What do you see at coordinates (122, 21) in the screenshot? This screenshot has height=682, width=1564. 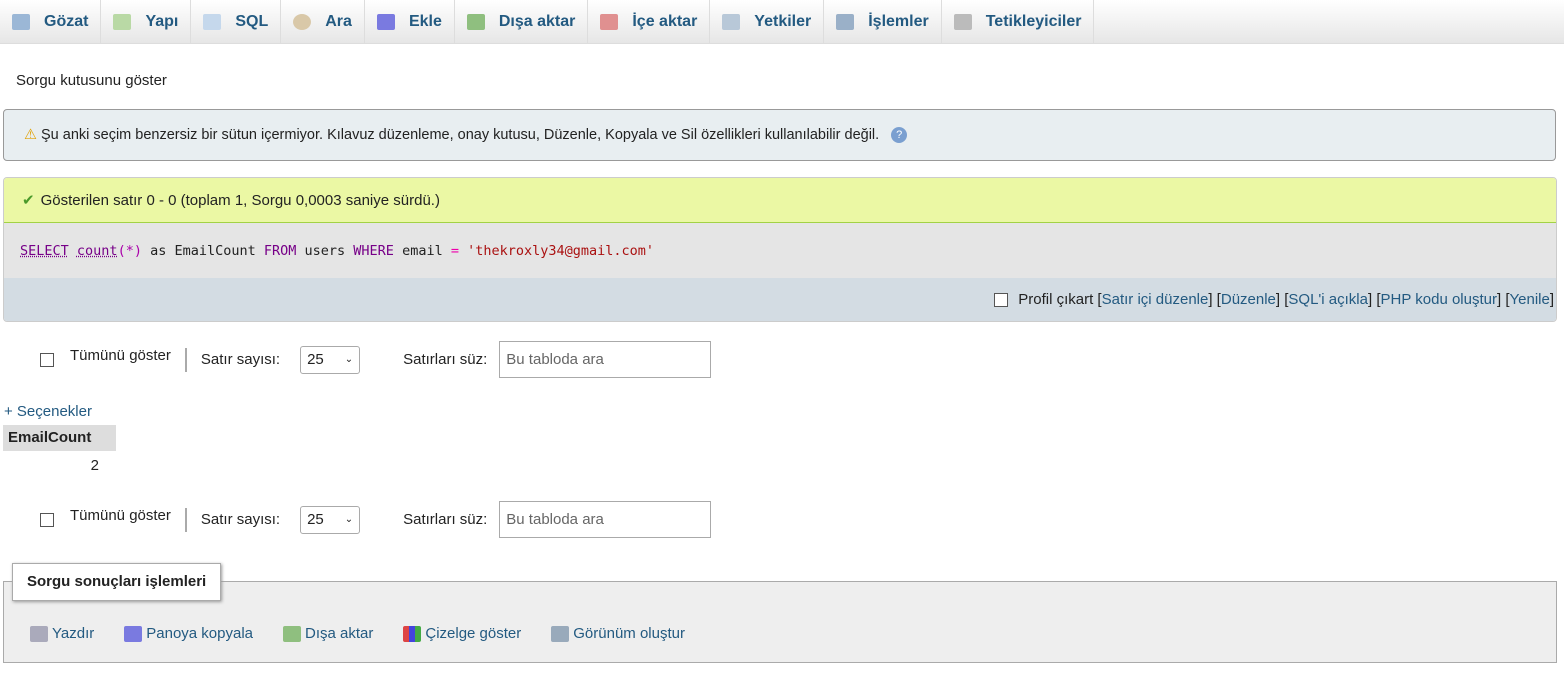 I see `structure-icon` at bounding box center [122, 21].